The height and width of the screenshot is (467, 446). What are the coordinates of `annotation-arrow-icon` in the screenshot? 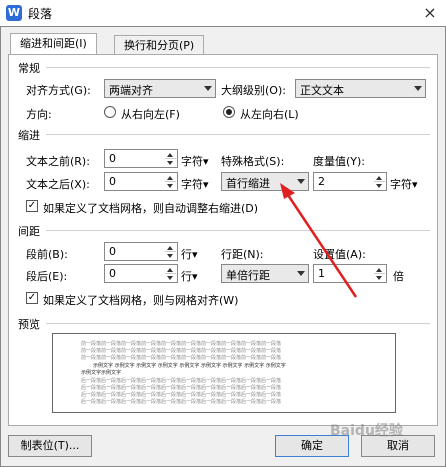 It's located at (319, 240).